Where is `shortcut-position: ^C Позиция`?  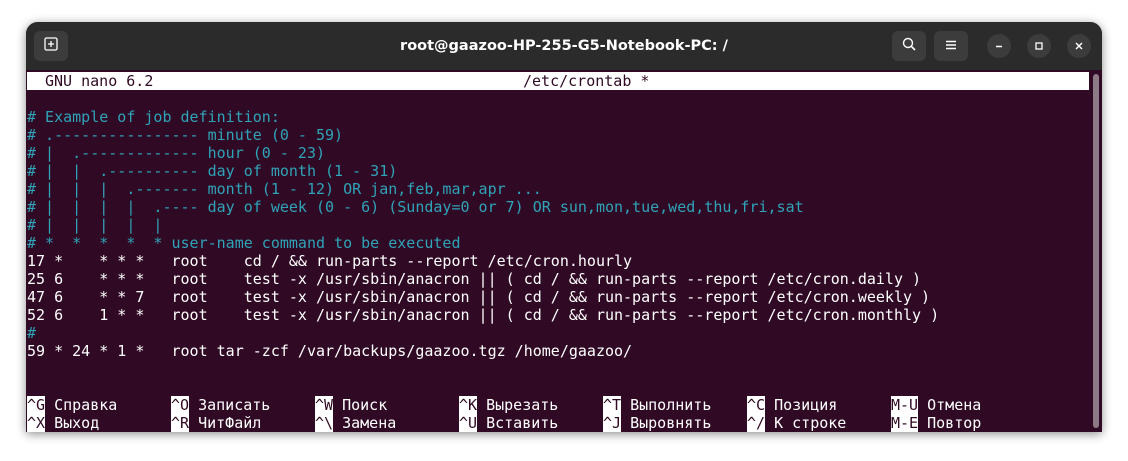 shortcut-position: ^C Позиция is located at coordinates (792, 405).